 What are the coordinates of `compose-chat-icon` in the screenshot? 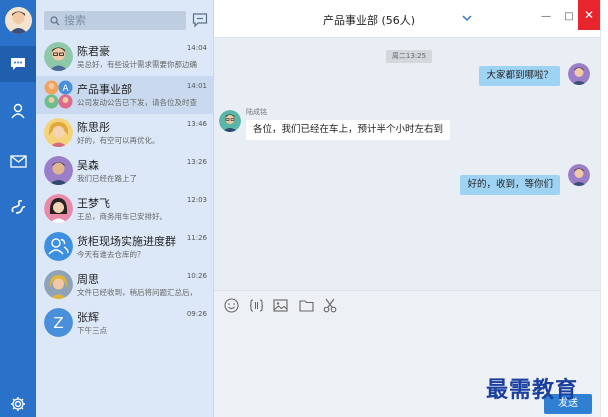 It's located at (200, 20).